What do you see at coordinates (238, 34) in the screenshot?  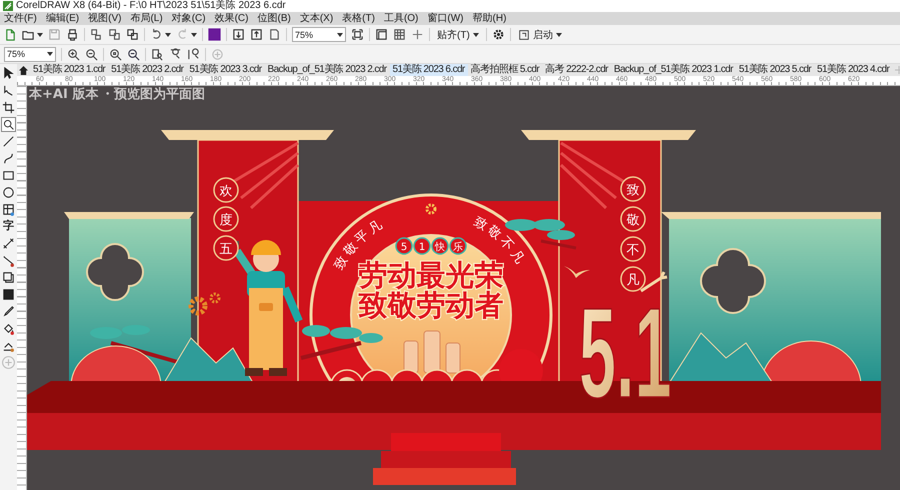 I see `import-arrow-icon` at bounding box center [238, 34].